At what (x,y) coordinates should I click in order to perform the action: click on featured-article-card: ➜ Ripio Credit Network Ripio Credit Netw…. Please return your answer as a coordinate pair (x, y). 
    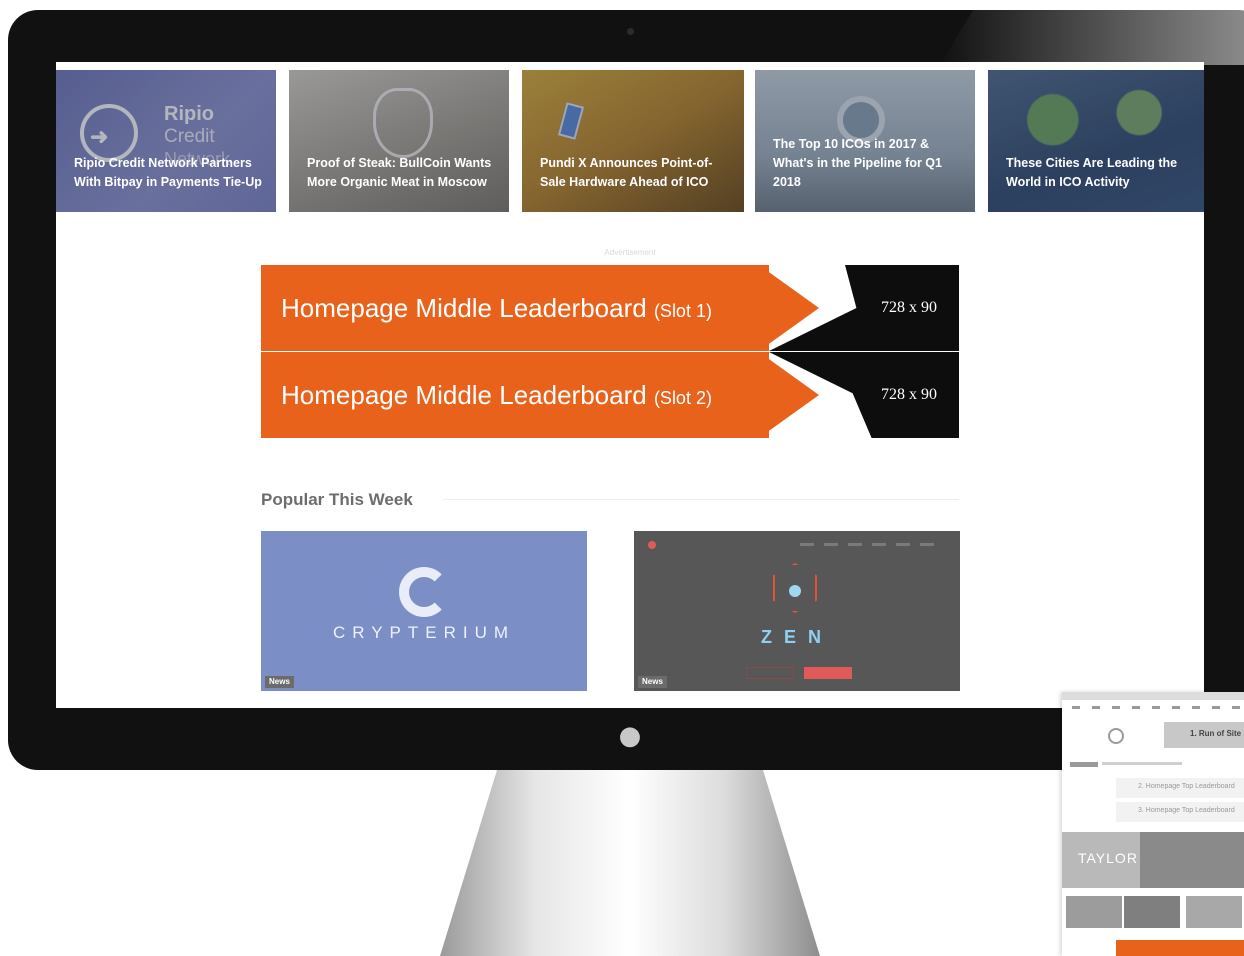
    Looking at the image, I should click on (166, 141).